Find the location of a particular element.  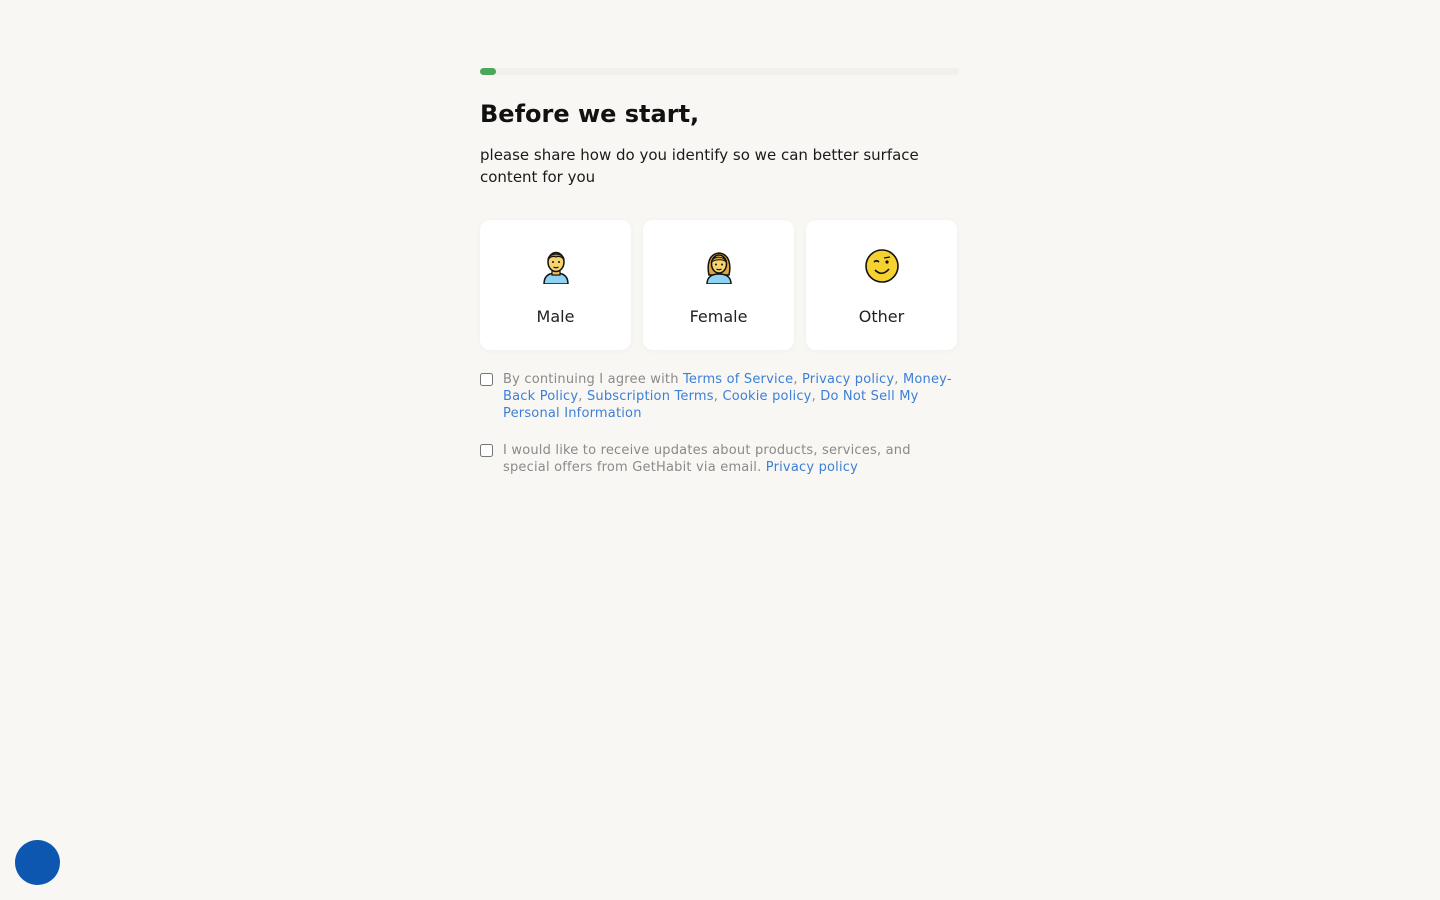

option-female: Female is located at coordinates (718, 285).